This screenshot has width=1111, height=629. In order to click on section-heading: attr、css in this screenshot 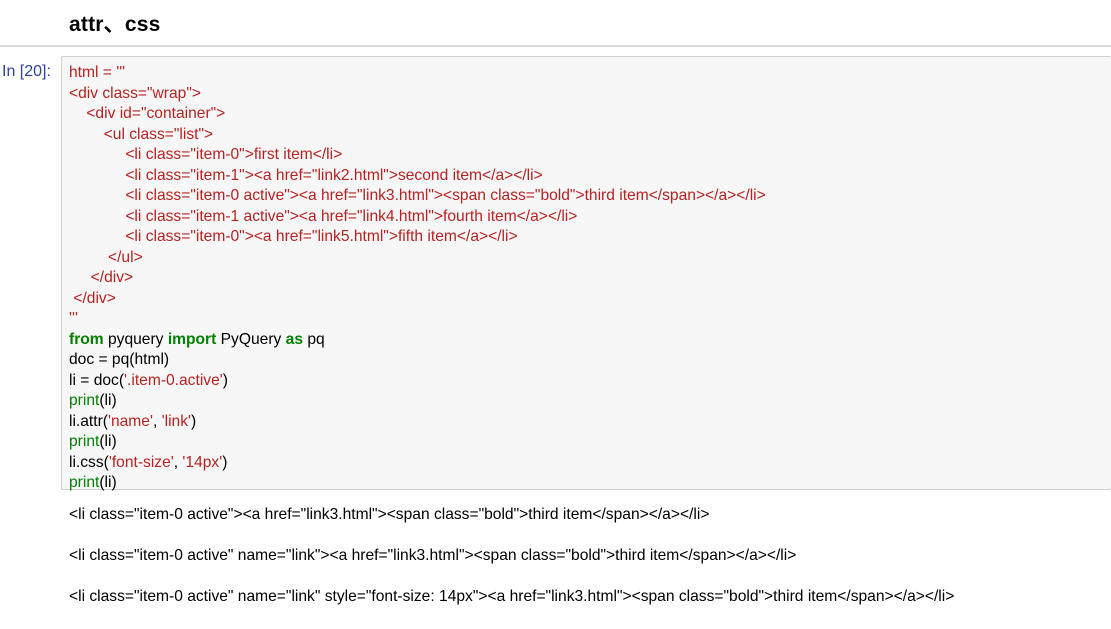, I will do `click(115, 24)`.